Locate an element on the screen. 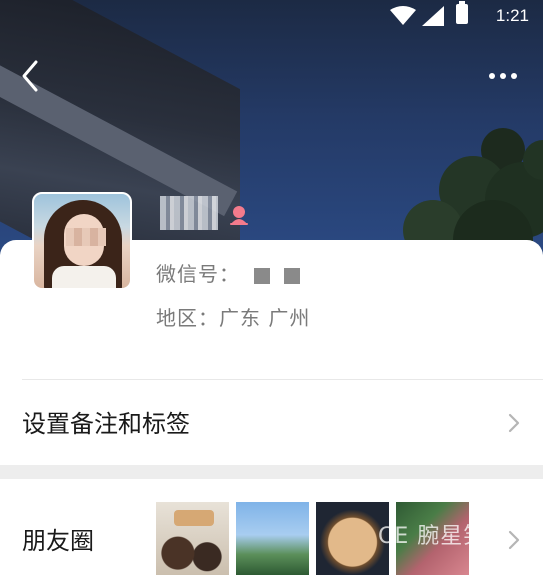 The image size is (543, 586). moments-thumbnail-sky is located at coordinates (272, 538).